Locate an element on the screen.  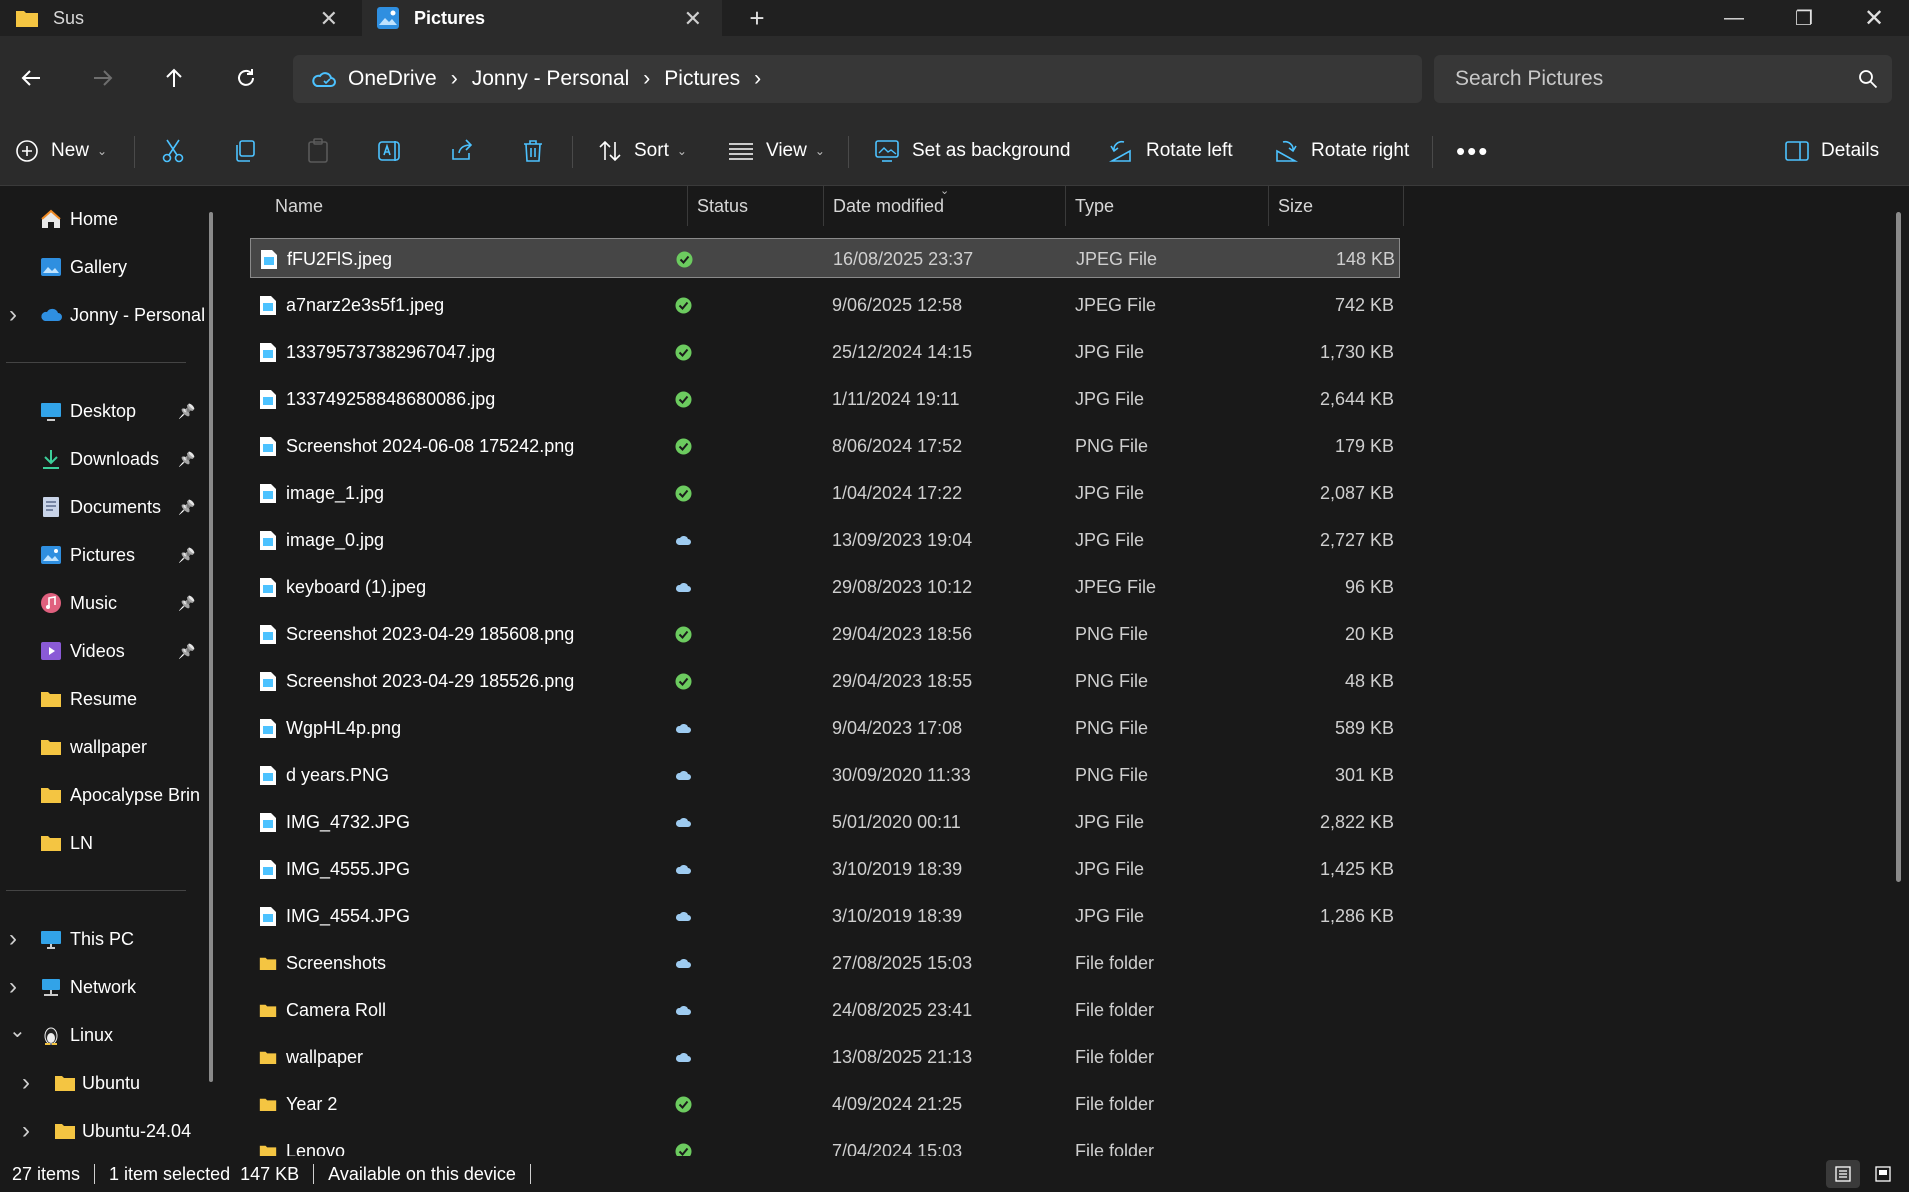
tab-sus: Sus ✕ is located at coordinates (179, 18).